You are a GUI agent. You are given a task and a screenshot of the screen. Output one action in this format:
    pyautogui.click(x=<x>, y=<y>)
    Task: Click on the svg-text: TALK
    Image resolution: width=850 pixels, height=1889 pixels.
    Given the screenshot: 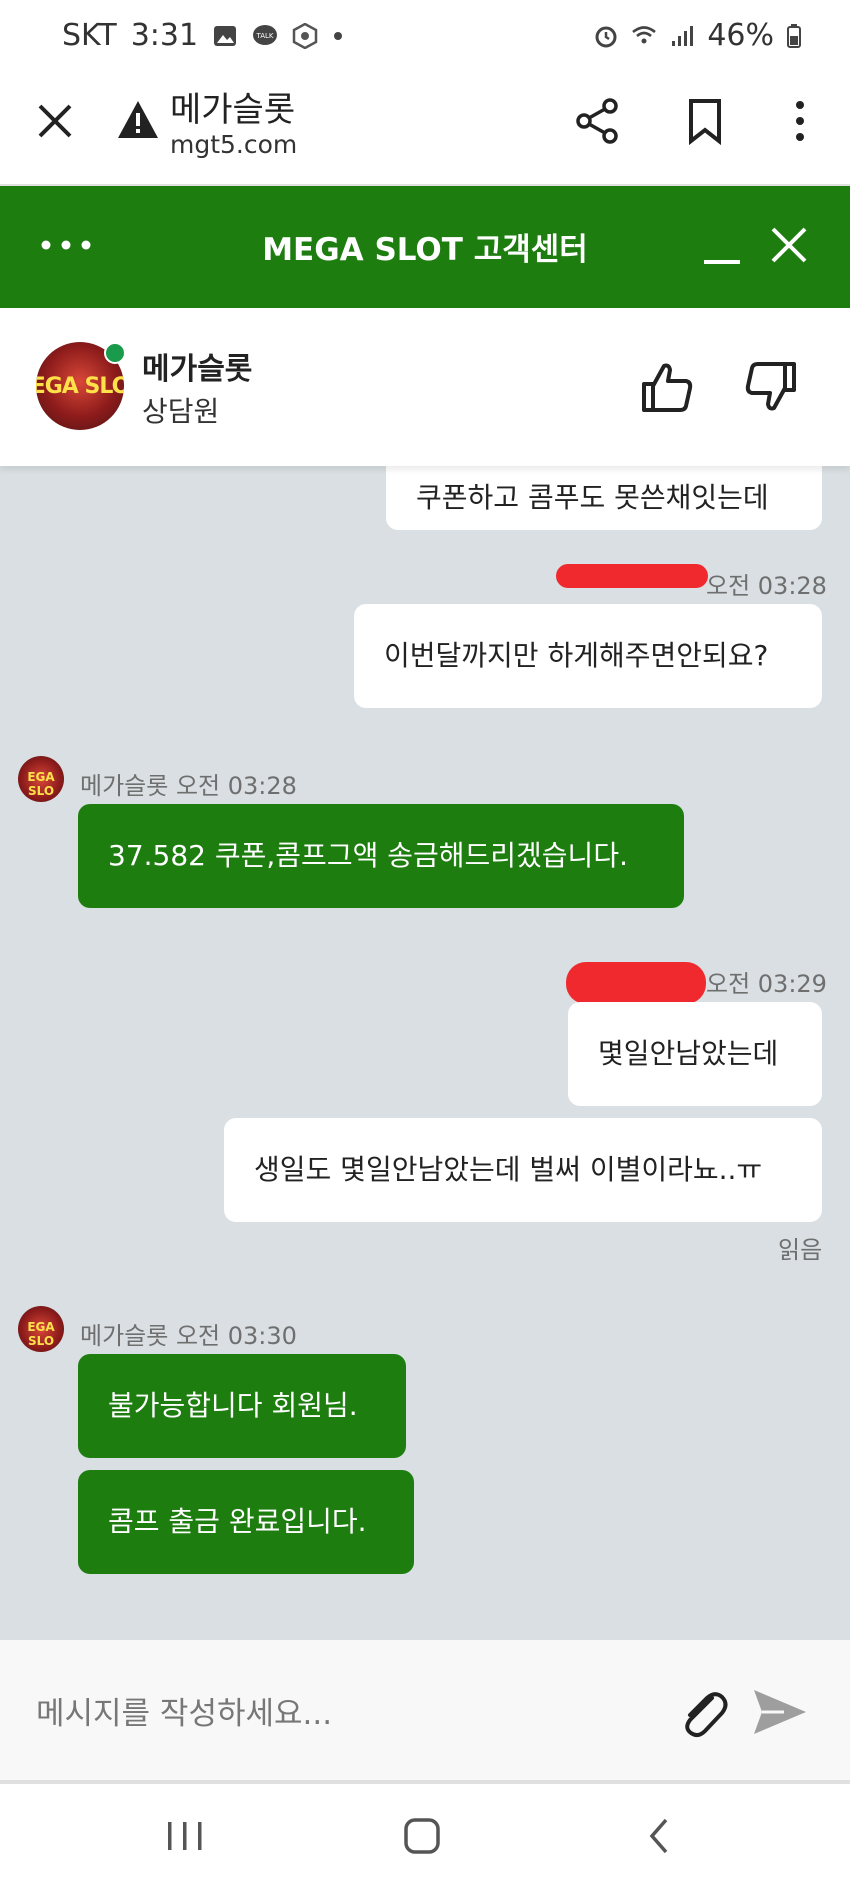 What is the action you would take?
    pyautogui.click(x=265, y=36)
    